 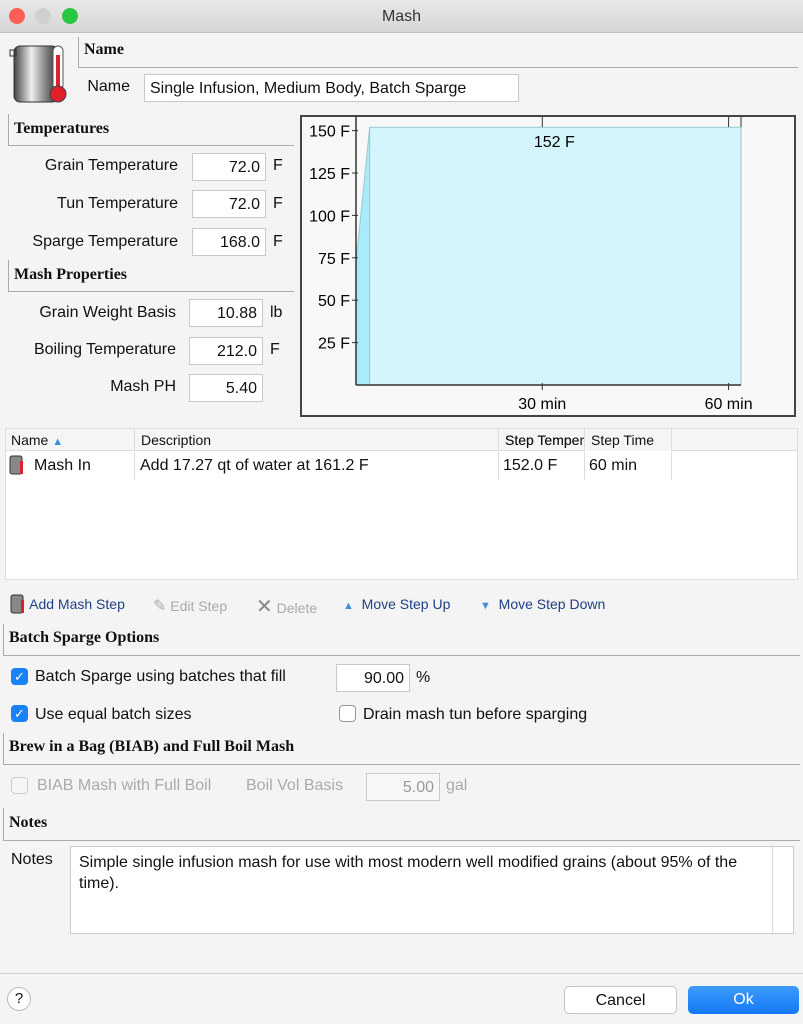 I want to click on up-arrow-icon: ▲, so click(x=348, y=606).